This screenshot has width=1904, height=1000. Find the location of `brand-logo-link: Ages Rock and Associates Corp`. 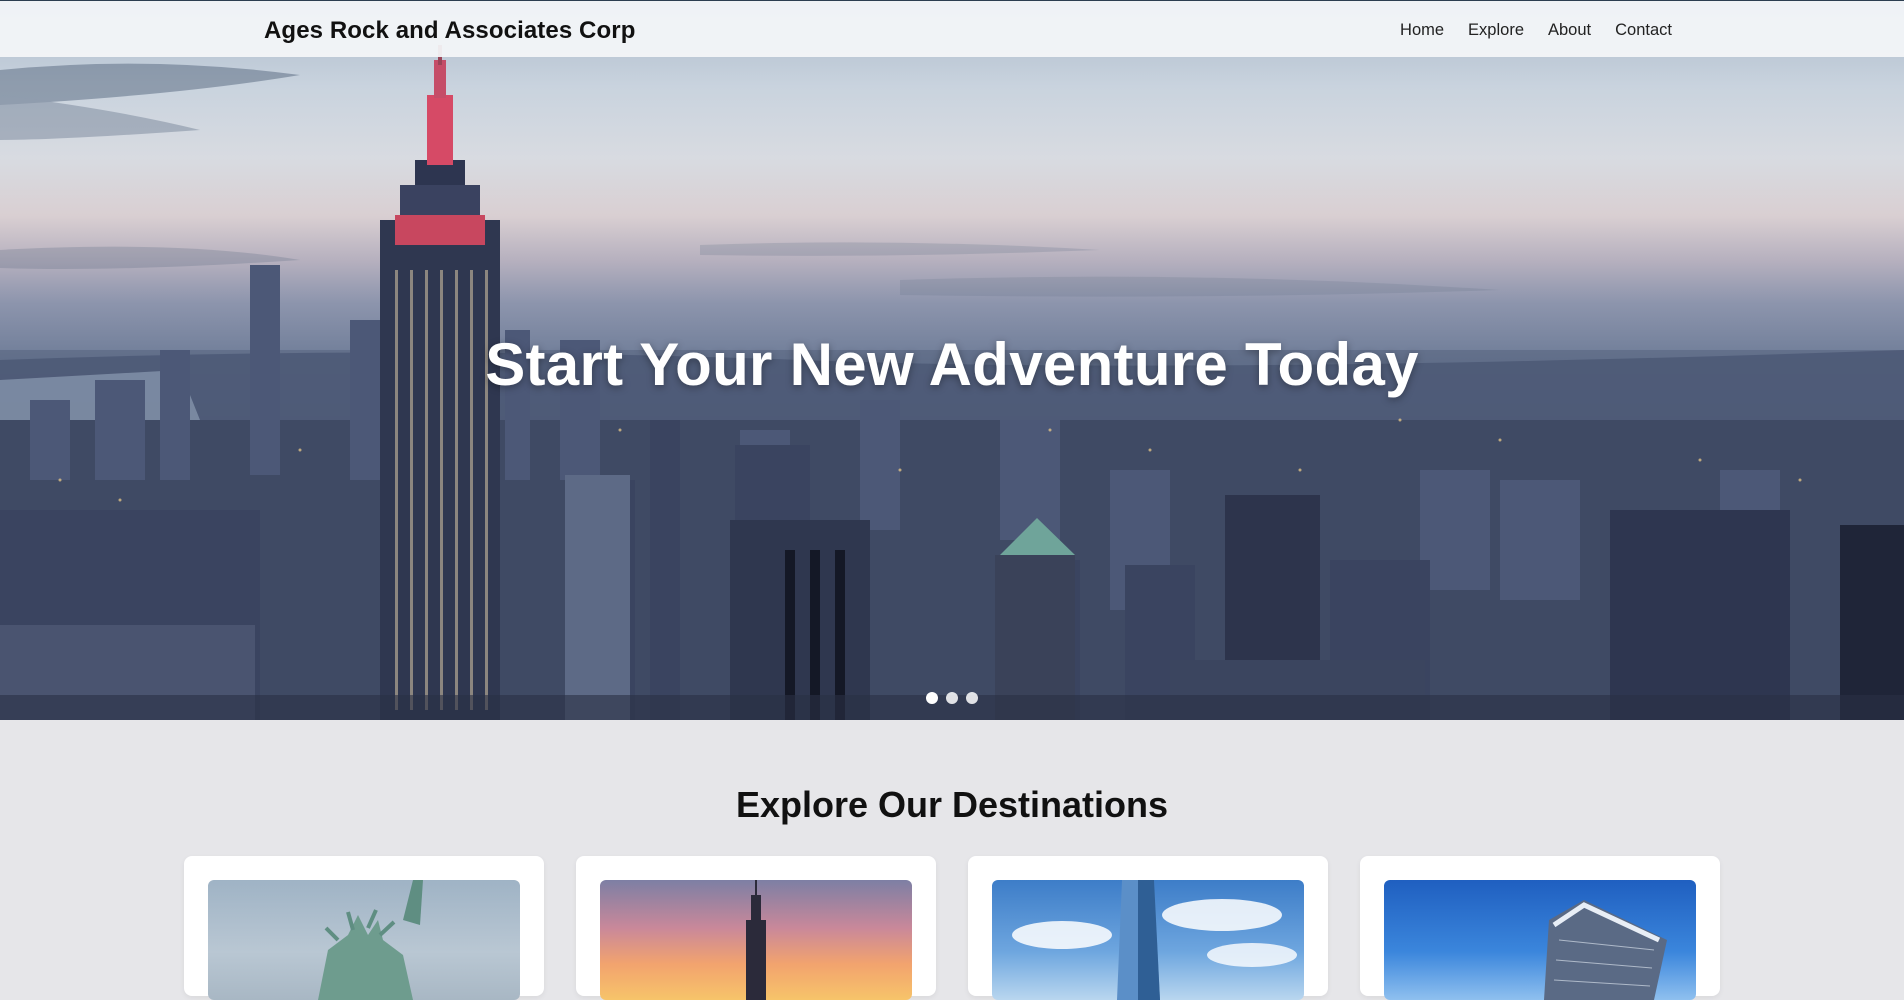

brand-logo-link: Ages Rock and Associates Corp is located at coordinates (449, 31).